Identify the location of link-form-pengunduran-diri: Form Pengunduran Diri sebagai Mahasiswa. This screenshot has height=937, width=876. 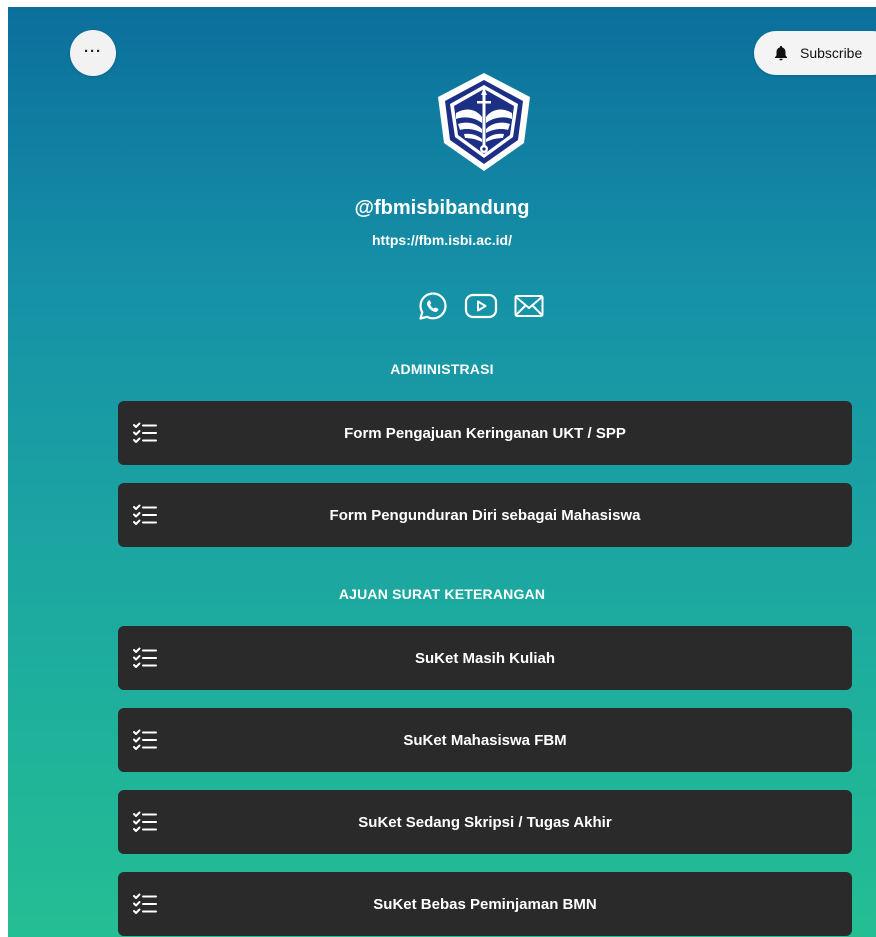
(485, 515).